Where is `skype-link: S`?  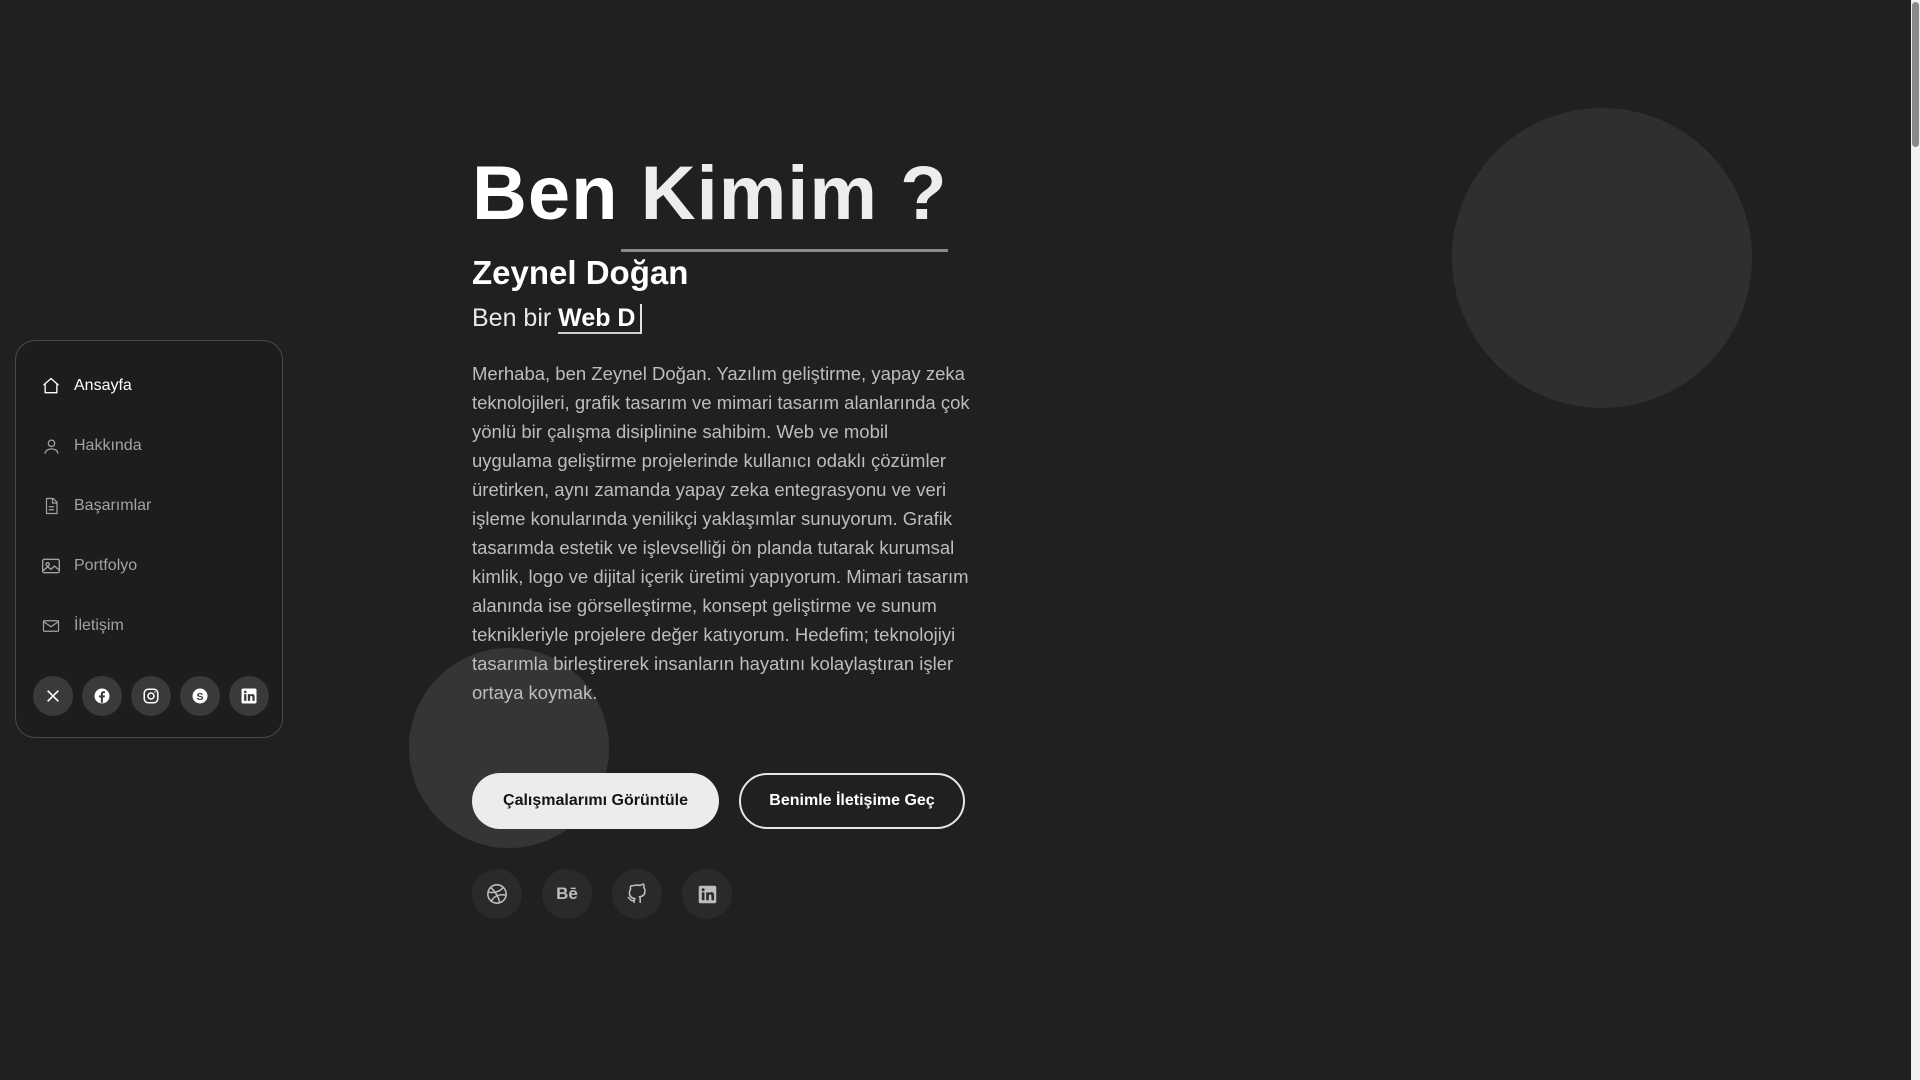
skype-link: S is located at coordinates (200, 696).